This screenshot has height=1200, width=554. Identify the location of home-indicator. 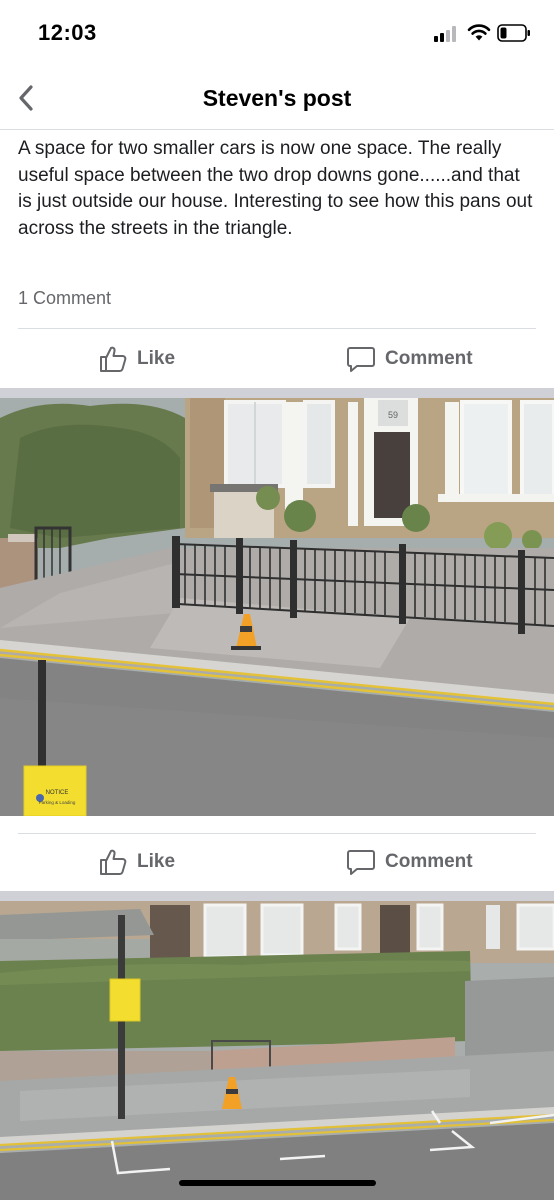
(277, 1183).